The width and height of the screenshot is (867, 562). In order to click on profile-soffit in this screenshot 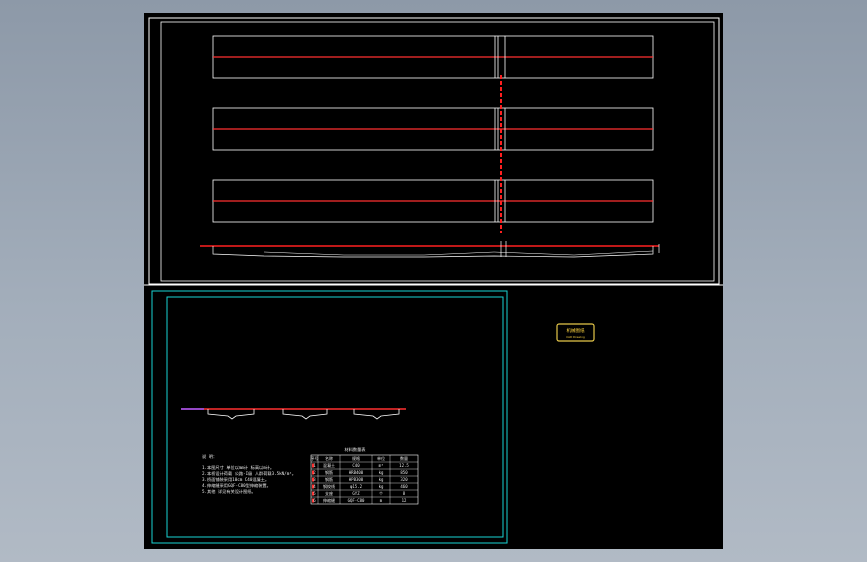, I will do `click(458, 253)`.